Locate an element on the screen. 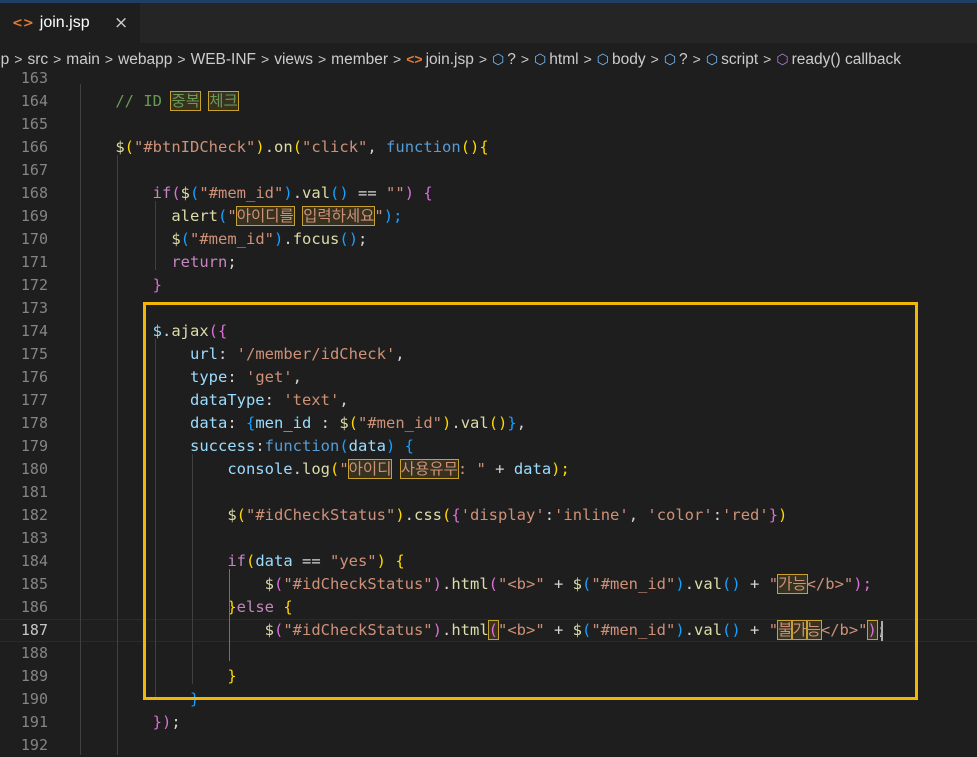  code-line: 183 is located at coordinates (488, 538).